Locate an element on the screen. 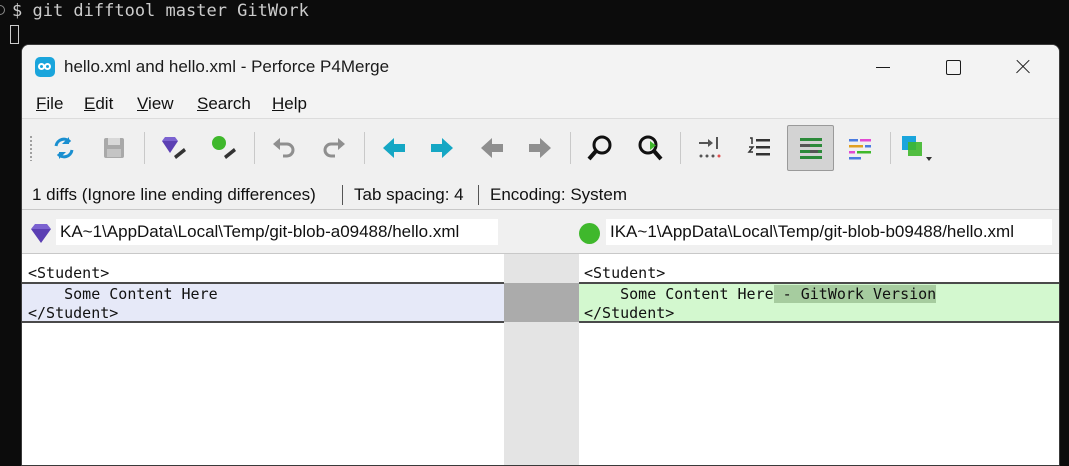 This screenshot has width=1069, height=466. layout-icon is located at coordinates (916, 148).